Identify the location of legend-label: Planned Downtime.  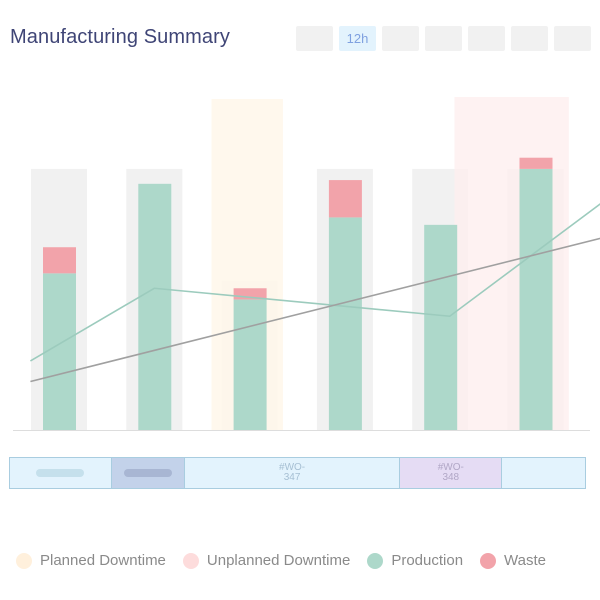
(103, 560).